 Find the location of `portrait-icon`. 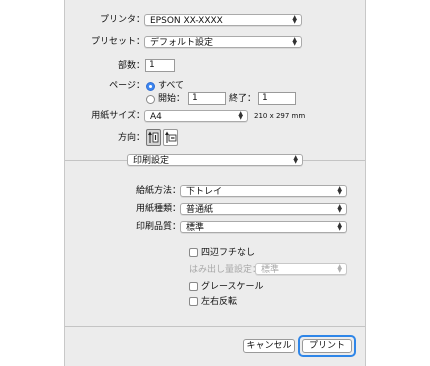

portrait-icon is located at coordinates (153, 137).